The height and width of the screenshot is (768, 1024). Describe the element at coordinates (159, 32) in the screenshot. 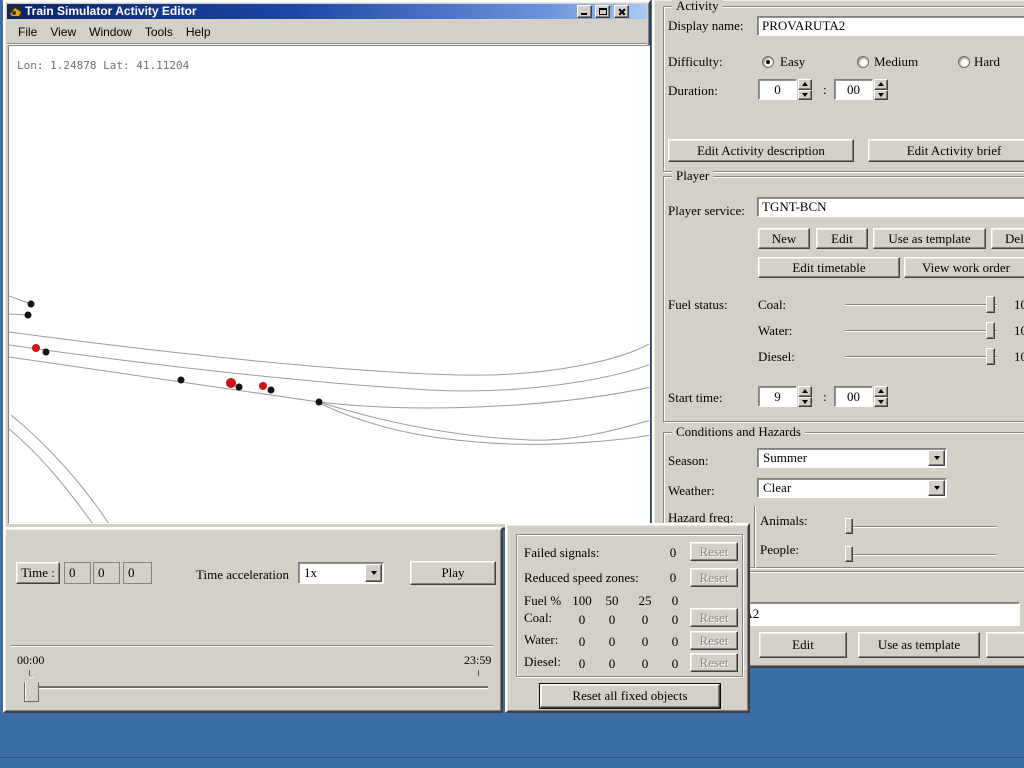

I see `menu-tools: Tools` at that location.